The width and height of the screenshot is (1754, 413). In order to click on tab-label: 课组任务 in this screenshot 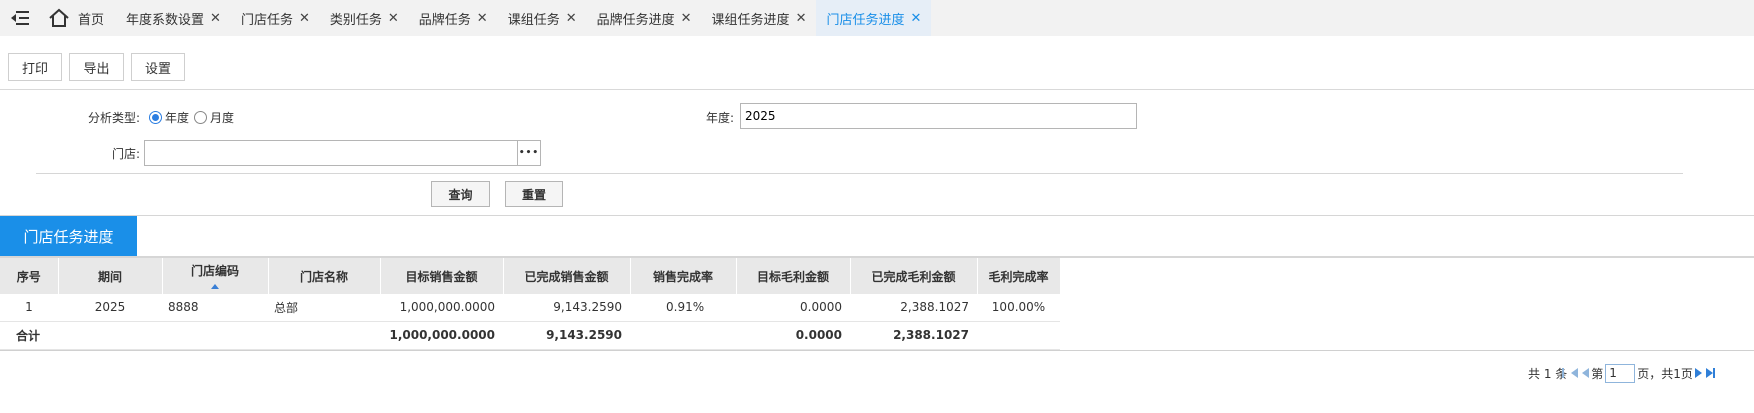, I will do `click(533, 20)`.